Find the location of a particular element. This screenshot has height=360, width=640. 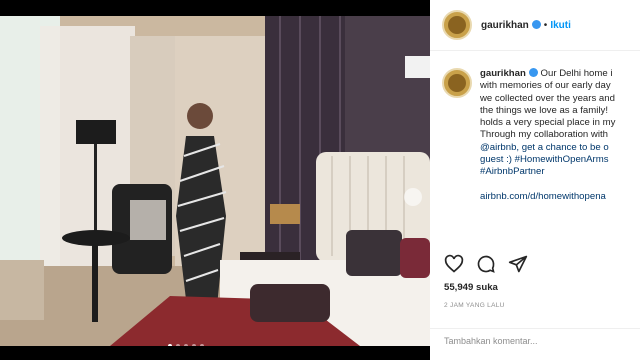

post-timestamp: 2 JAM YANG LALU is located at coordinates (474, 305).